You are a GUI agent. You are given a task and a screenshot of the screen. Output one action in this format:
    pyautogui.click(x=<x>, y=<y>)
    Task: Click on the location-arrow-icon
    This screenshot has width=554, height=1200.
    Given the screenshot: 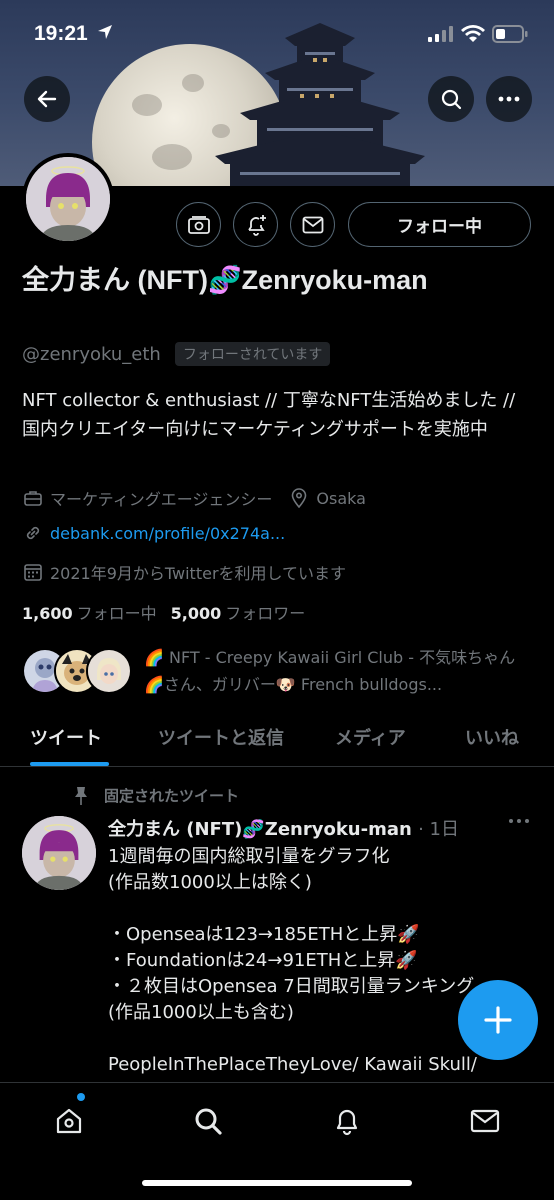 What is the action you would take?
    pyautogui.click(x=105, y=32)
    